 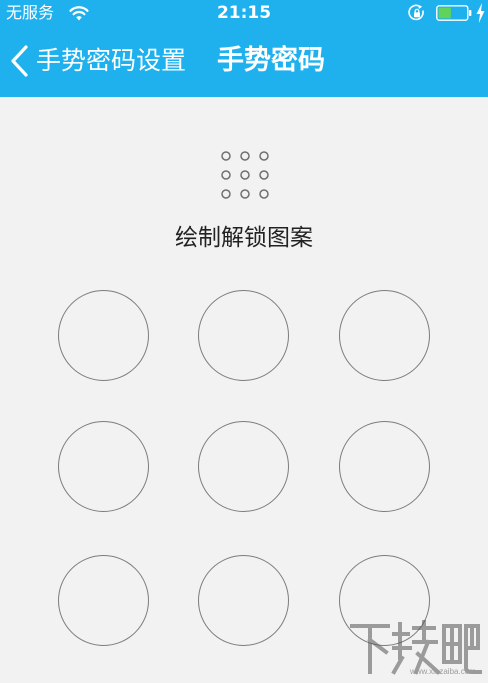 I want to click on draw-pattern-prompt: 绘制解锁图案, so click(x=244, y=238).